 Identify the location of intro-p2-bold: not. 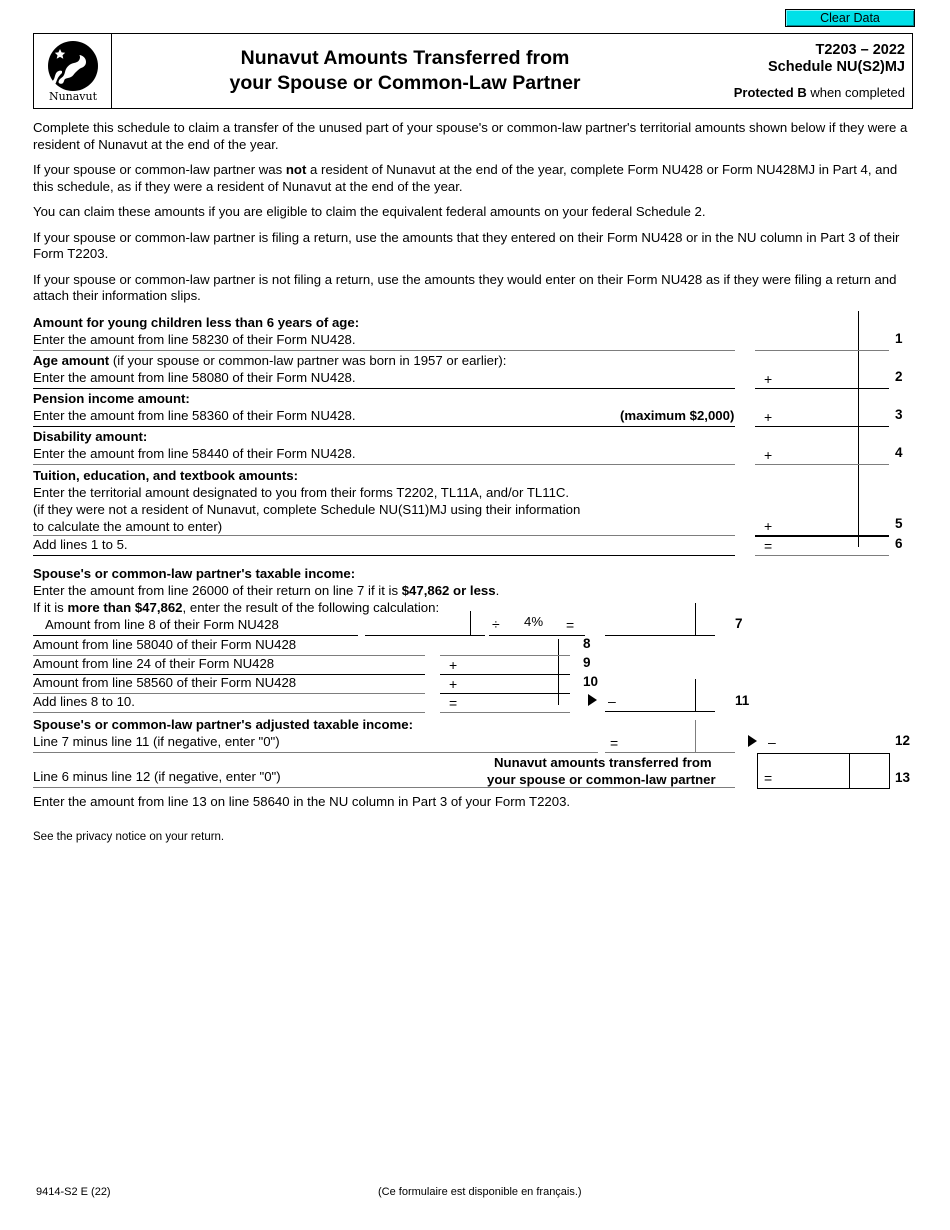
(296, 169).